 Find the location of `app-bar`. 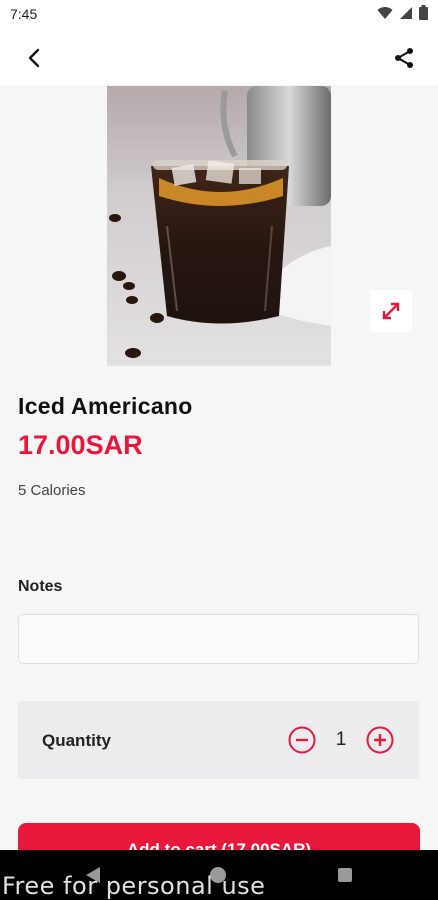

app-bar is located at coordinates (219, 56).